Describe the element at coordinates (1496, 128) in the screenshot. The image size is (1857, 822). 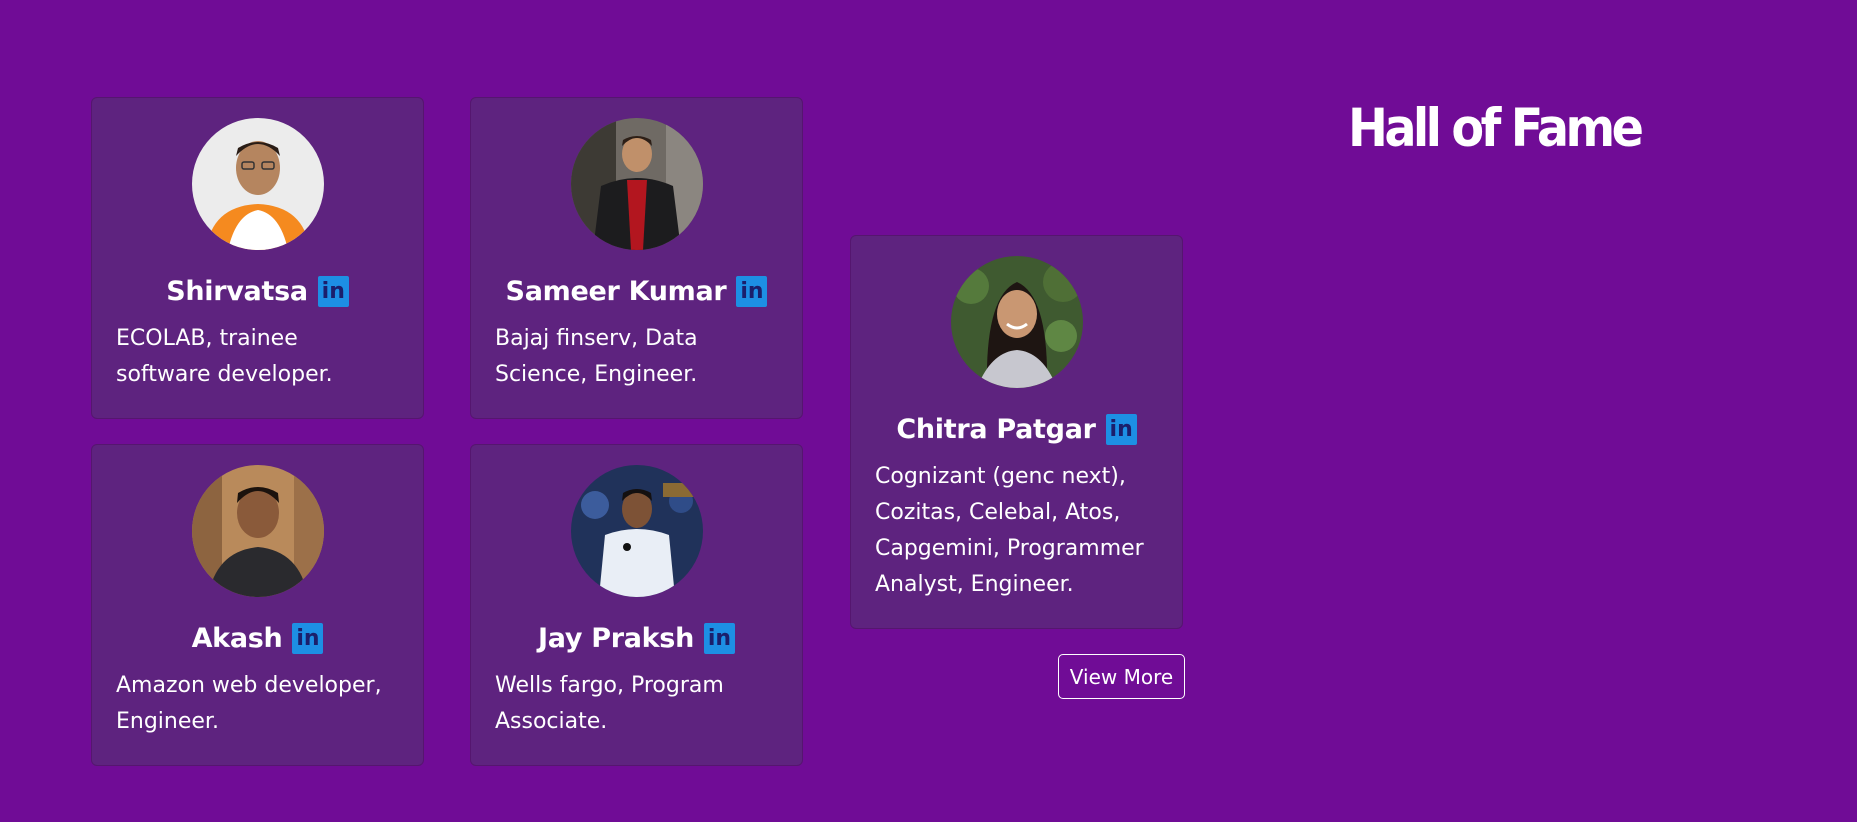
I see `page-title: Hall of Fame` at that location.